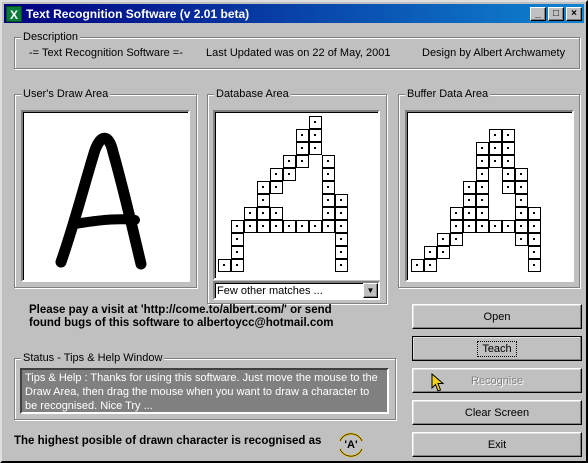 Image resolution: width=588 pixels, height=463 pixels. I want to click on teach-button: Teach, so click(497, 348).